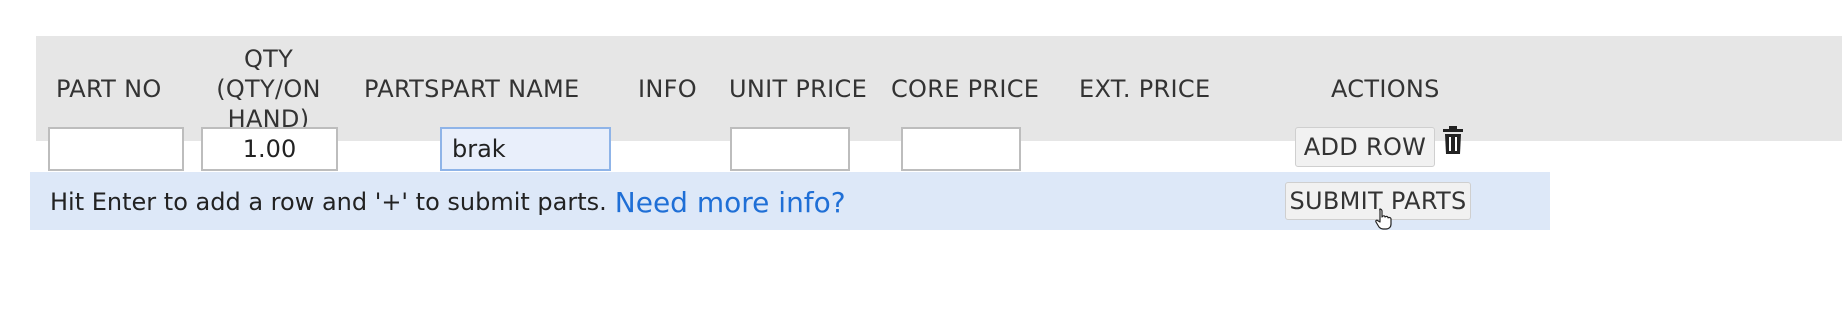  What do you see at coordinates (109, 88) in the screenshot?
I see `column-header-part-no: PART NO` at bounding box center [109, 88].